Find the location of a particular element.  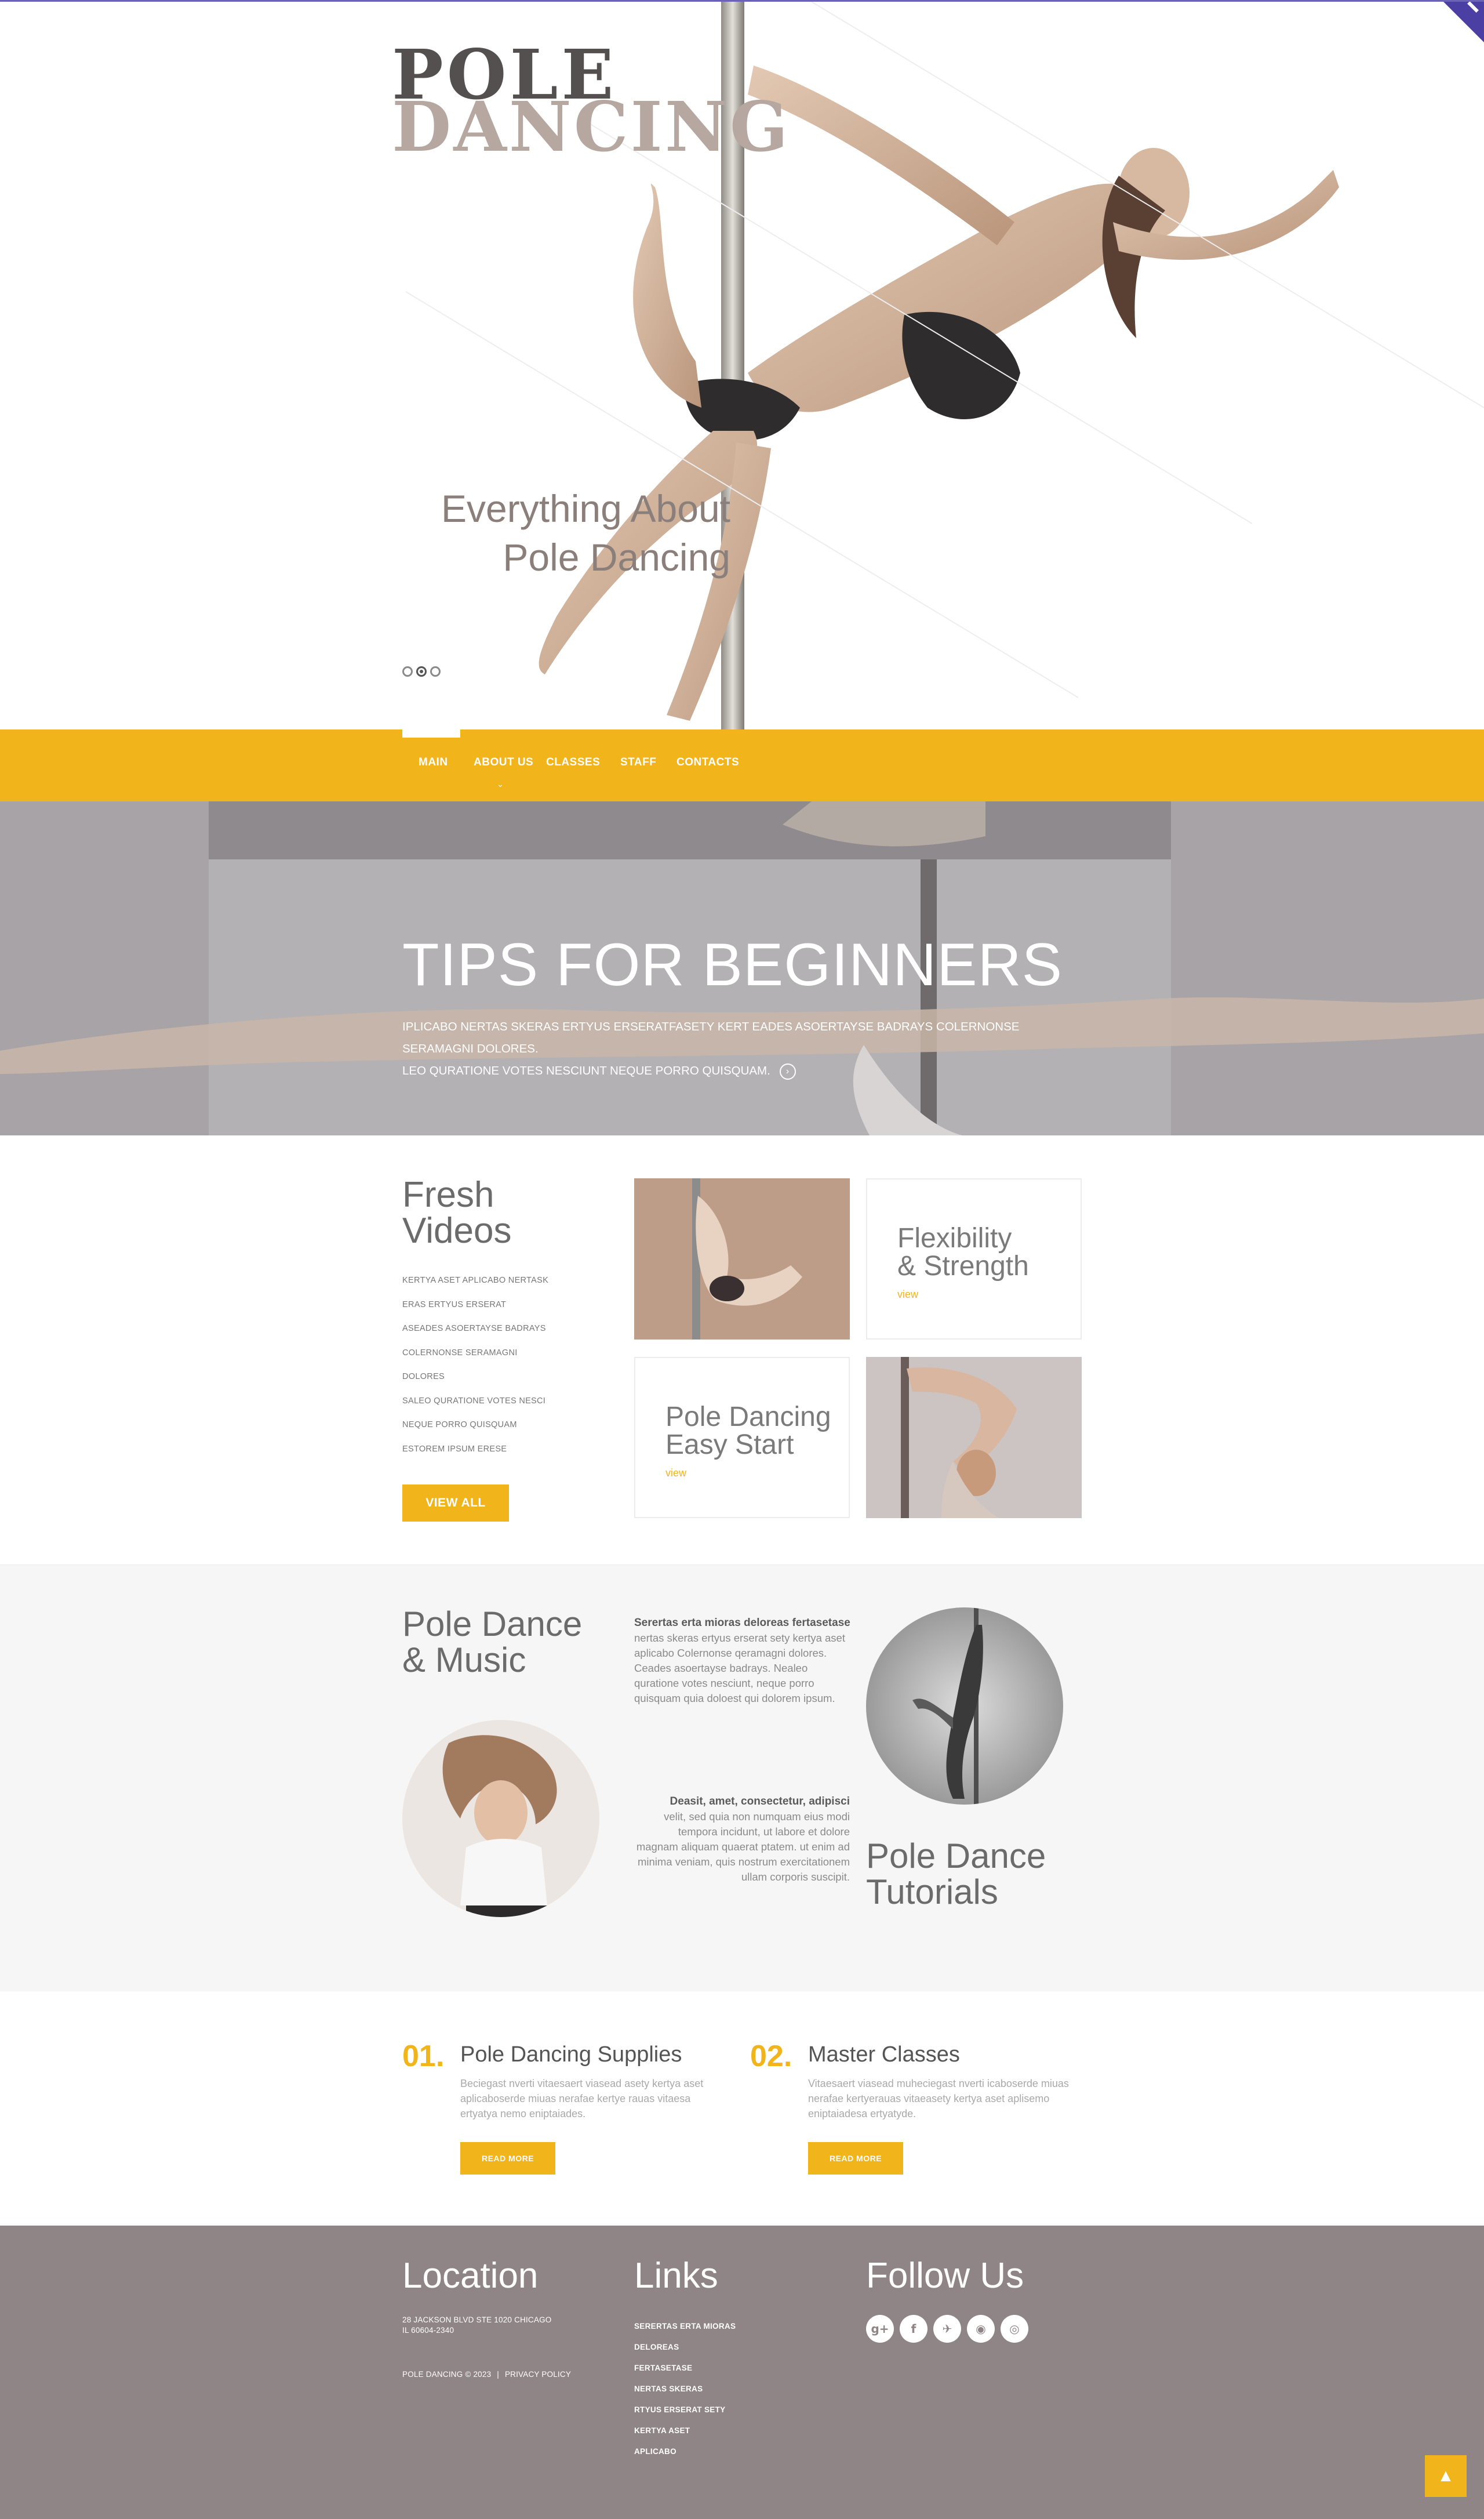

easy-start-card-title-line2: Easy Start is located at coordinates (729, 1444).